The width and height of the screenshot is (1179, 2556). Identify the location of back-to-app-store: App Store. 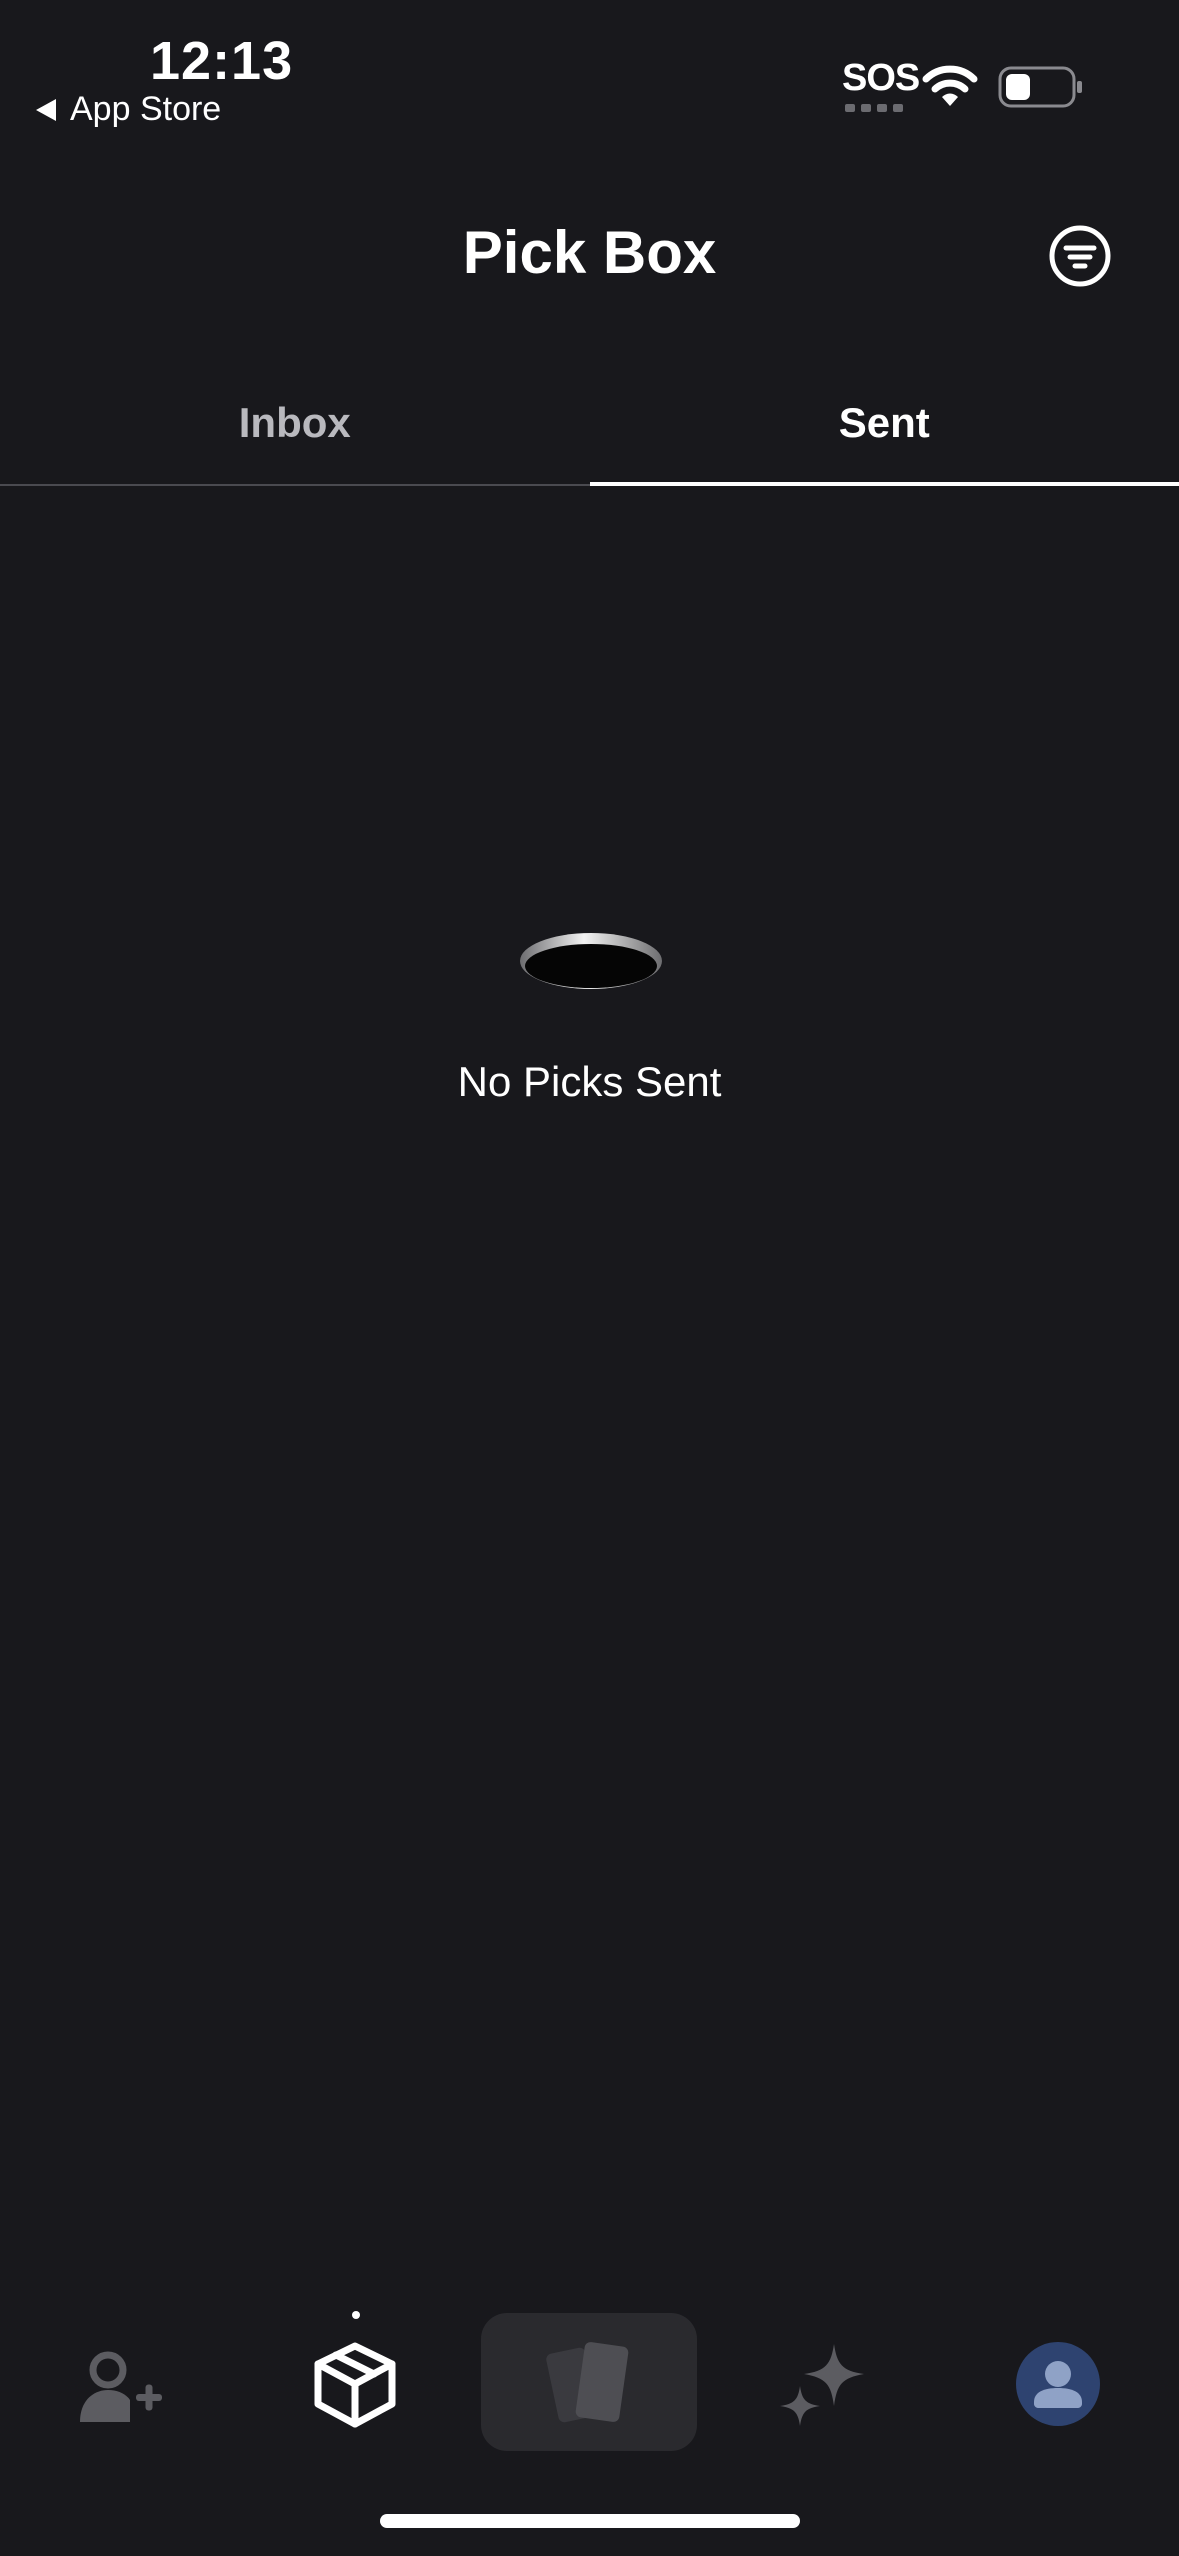
(128, 109).